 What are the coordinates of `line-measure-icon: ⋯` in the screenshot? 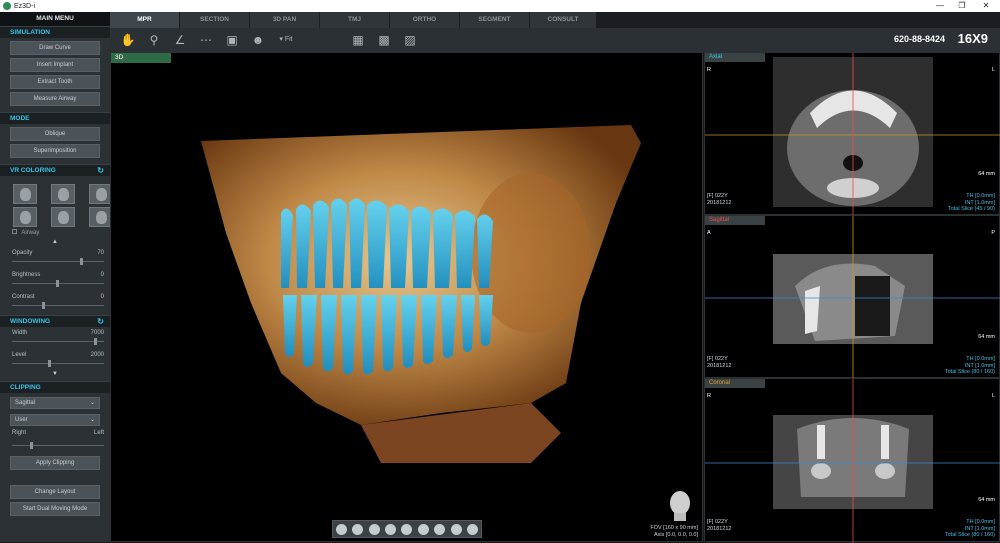 It's located at (206, 40).